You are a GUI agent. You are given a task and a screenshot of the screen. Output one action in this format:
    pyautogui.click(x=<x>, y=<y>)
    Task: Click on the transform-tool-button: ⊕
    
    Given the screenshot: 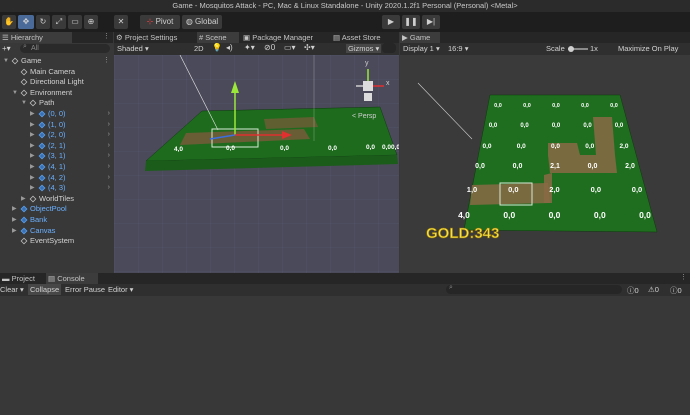 What is the action you would take?
    pyautogui.click(x=91, y=22)
    